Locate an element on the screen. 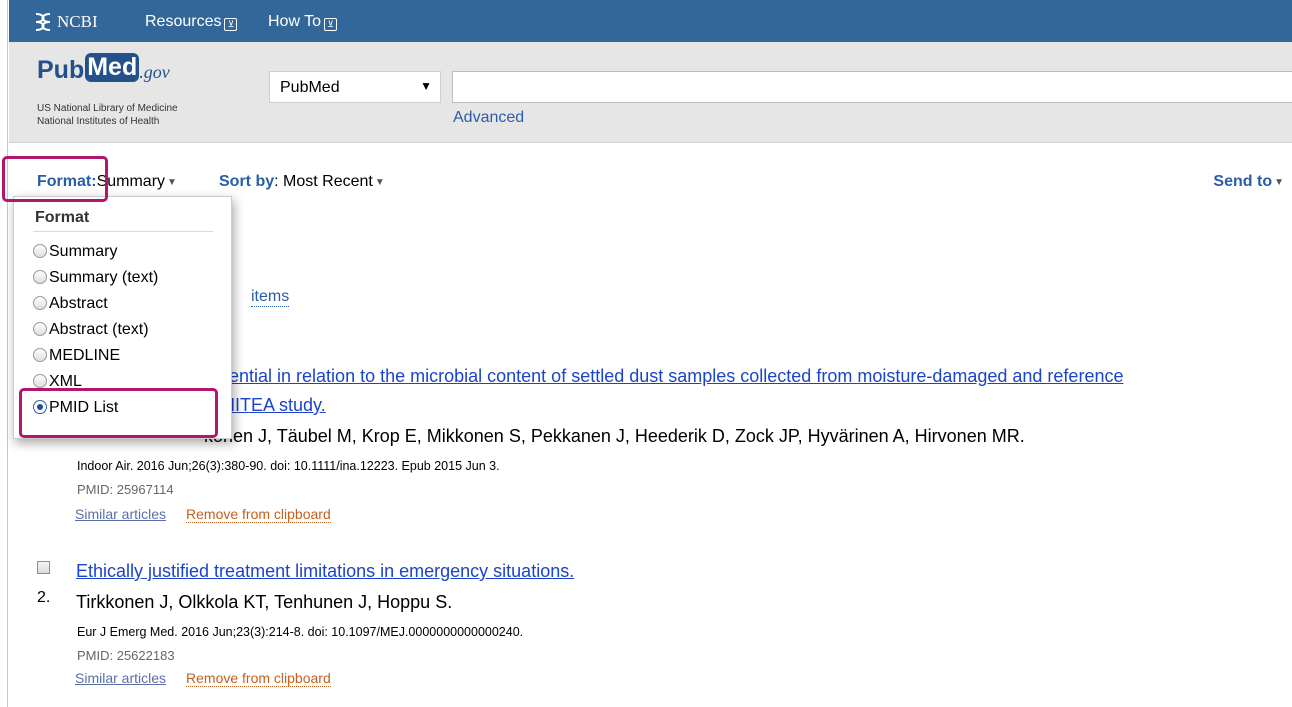  pmid-list-highlight is located at coordinates (118, 413).